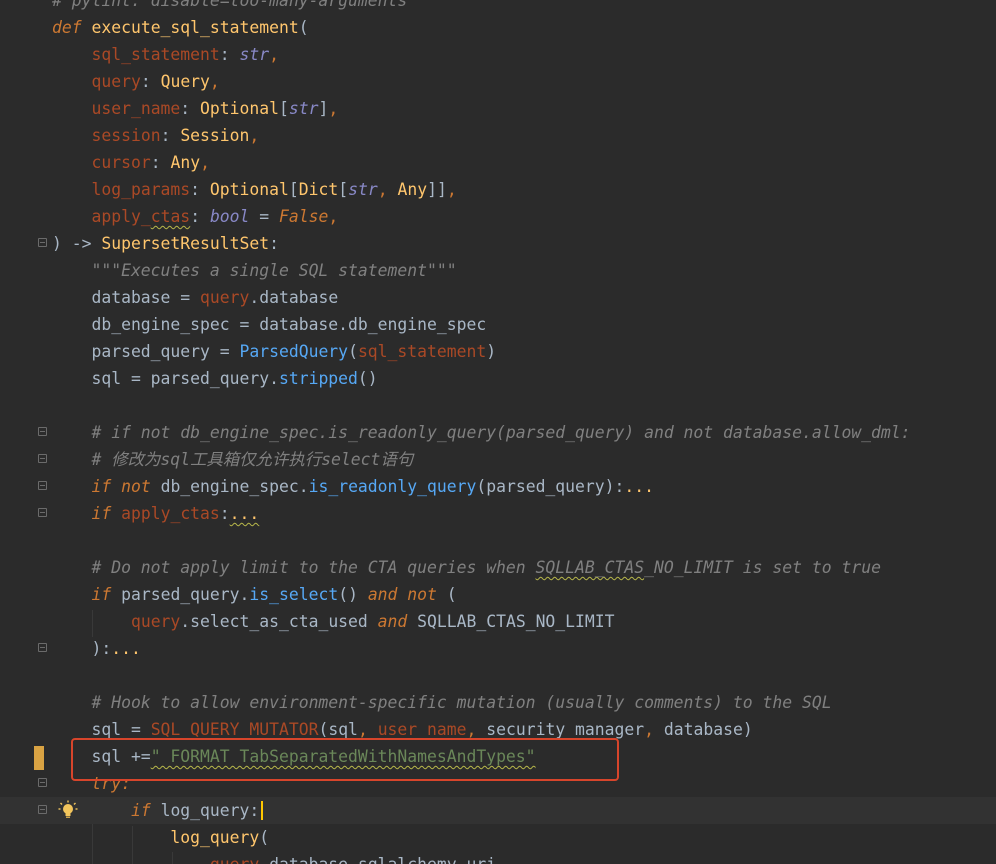  Describe the element at coordinates (498, 27) in the screenshot. I see `code-line: def execute_sql_statement(` at that location.